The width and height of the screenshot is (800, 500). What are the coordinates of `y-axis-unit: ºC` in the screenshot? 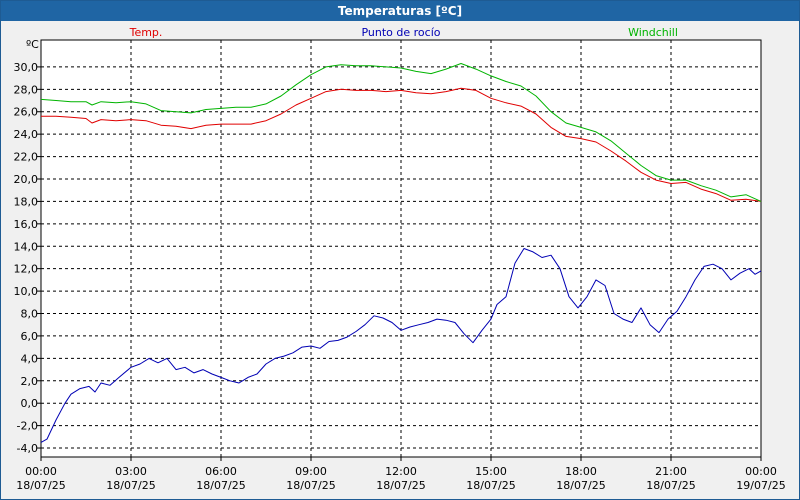 It's located at (32, 44).